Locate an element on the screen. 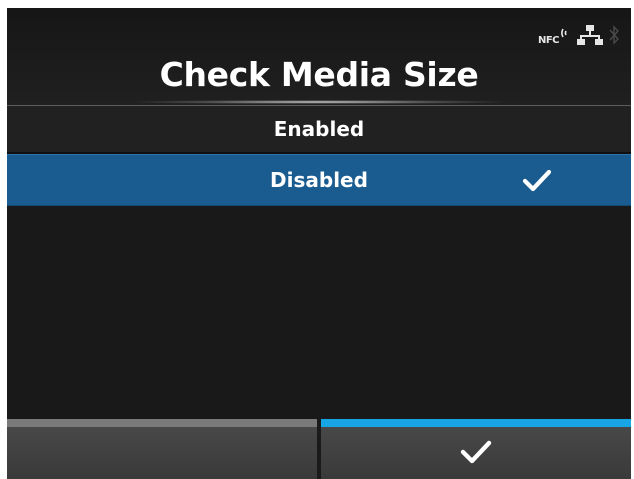  network-icon is located at coordinates (590, 37).